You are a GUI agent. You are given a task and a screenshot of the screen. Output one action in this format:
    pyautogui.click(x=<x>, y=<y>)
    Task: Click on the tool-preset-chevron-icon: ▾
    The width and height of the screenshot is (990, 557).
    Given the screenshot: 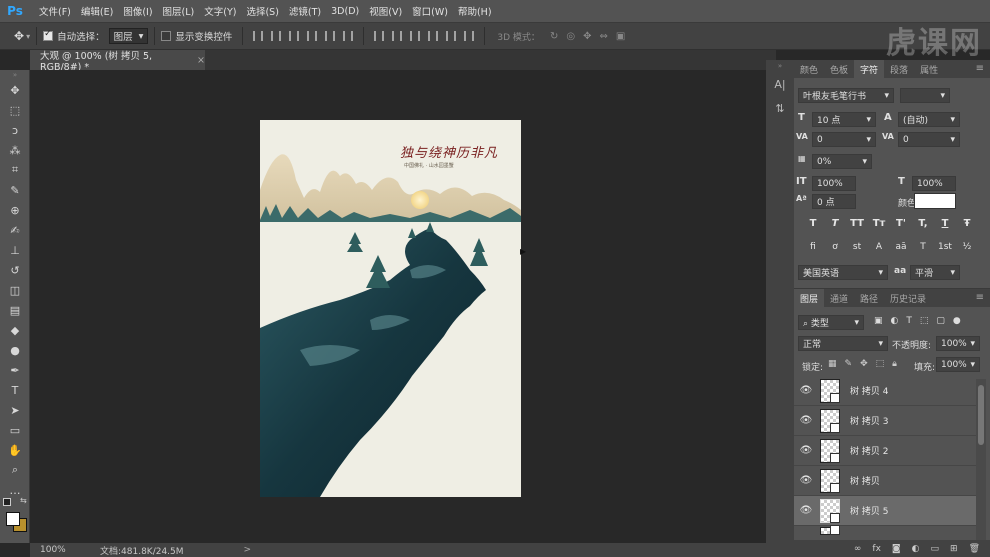 What is the action you would take?
    pyautogui.click(x=28, y=36)
    